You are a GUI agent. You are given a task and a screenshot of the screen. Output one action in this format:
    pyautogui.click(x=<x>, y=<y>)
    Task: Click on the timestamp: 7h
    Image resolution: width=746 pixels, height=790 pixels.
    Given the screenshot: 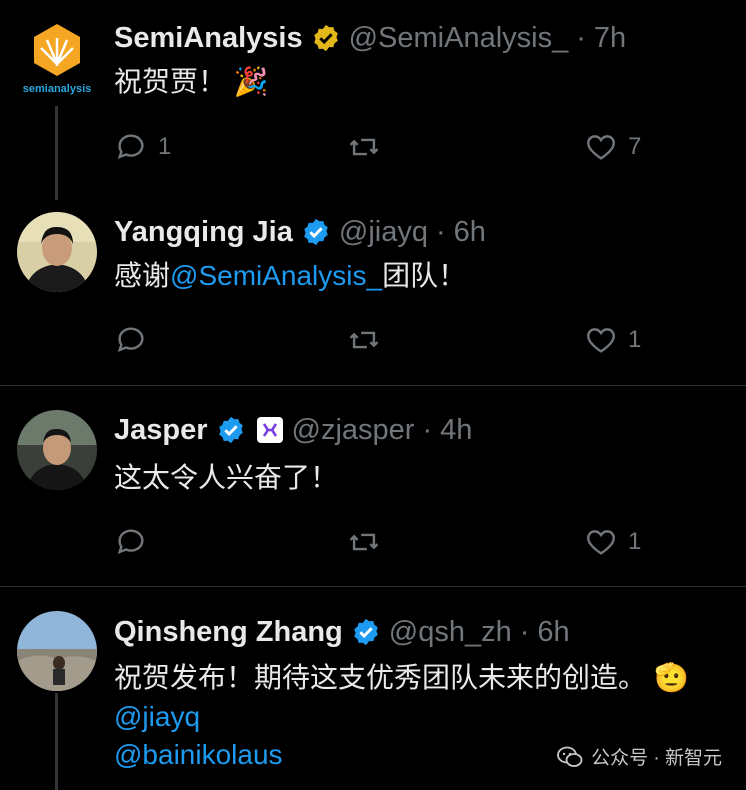 What is the action you would take?
    pyautogui.click(x=610, y=38)
    